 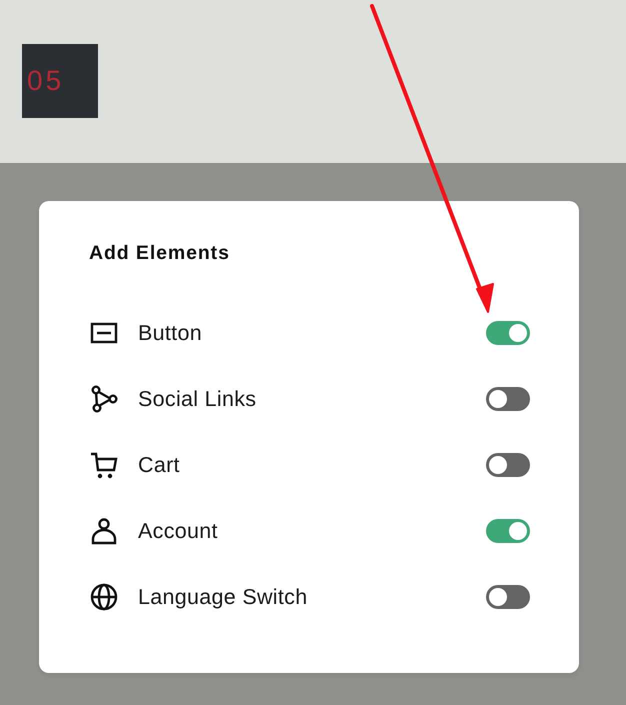 I want to click on logo-text: 05, so click(x=45, y=81).